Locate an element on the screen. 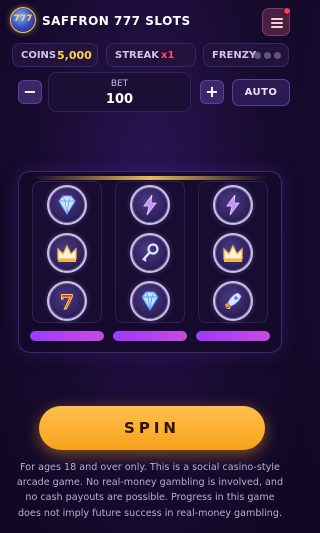  header-bar: 777 SAFFRON 777 SLOTS is located at coordinates (150, 21).